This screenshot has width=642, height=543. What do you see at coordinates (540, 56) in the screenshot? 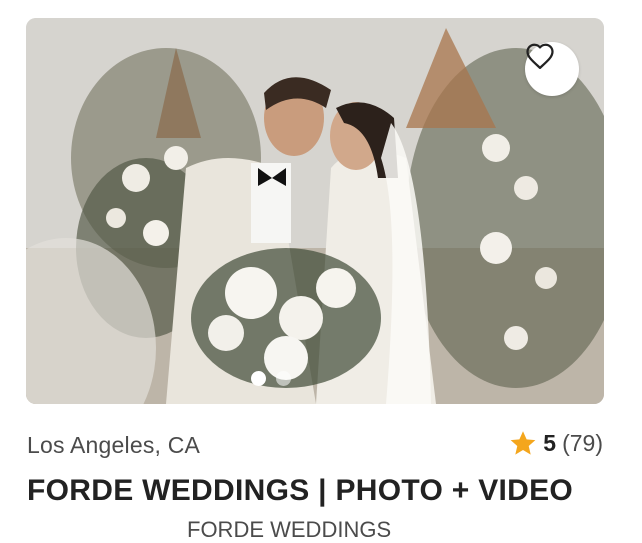
I see `heart-outline-icon` at bounding box center [540, 56].